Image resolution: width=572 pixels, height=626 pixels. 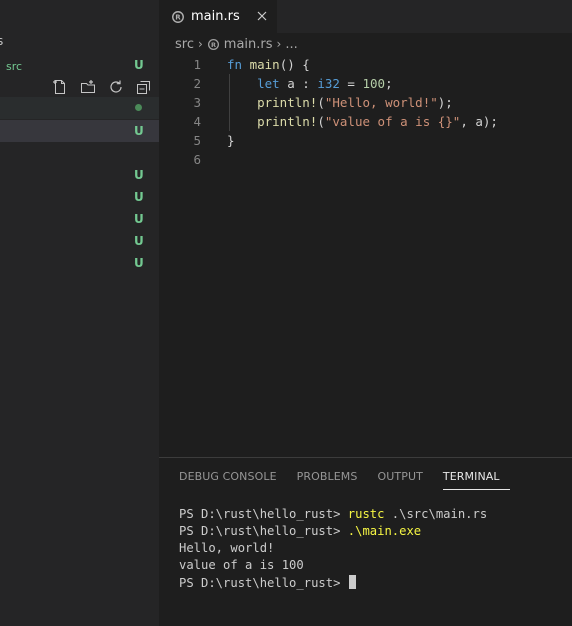 I want to click on tab-main-rs: R main.rs, so click(x=218, y=16).